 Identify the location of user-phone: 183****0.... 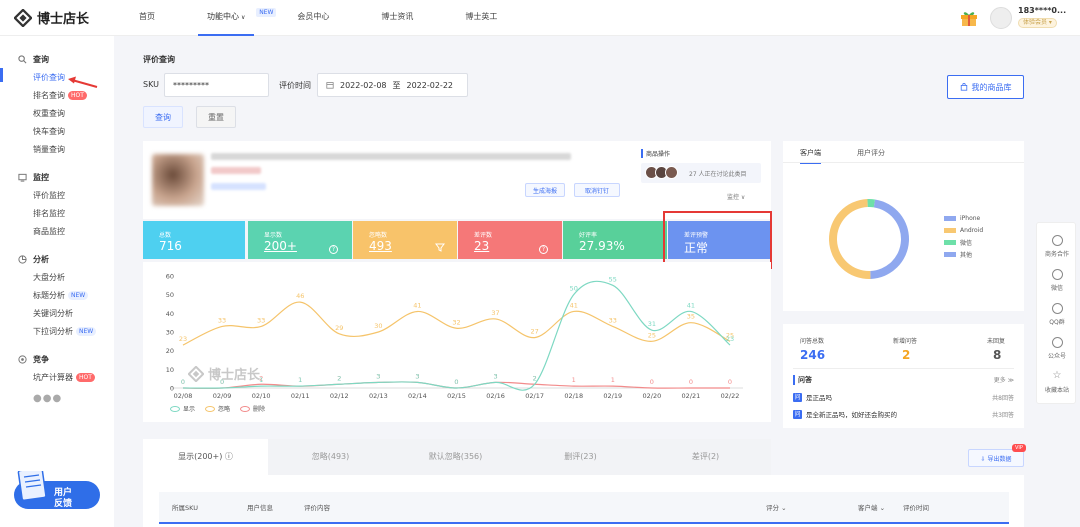
(1042, 10).